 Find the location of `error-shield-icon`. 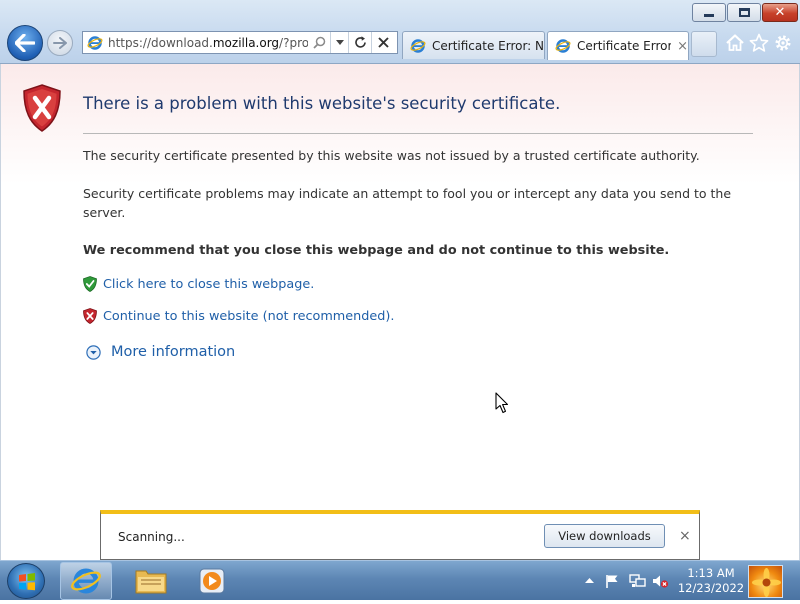

error-shield-icon is located at coordinates (42, 108).